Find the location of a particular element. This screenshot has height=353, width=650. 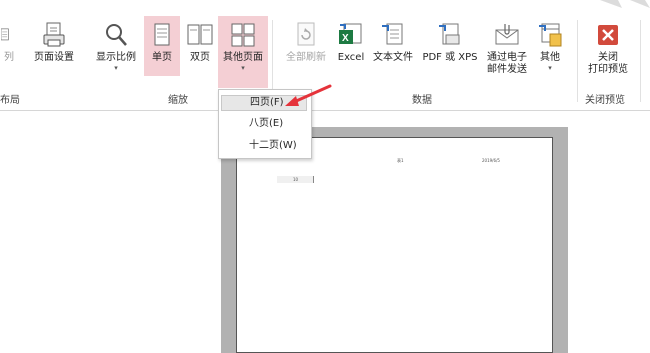

page-setup-label: 页面设置 is located at coordinates (54, 57).